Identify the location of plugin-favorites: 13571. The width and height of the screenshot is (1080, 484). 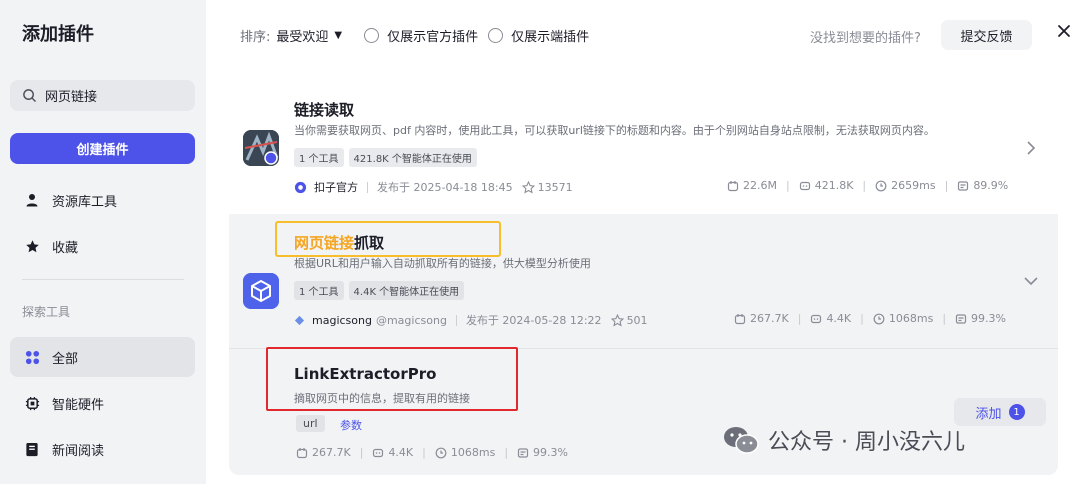
(555, 187).